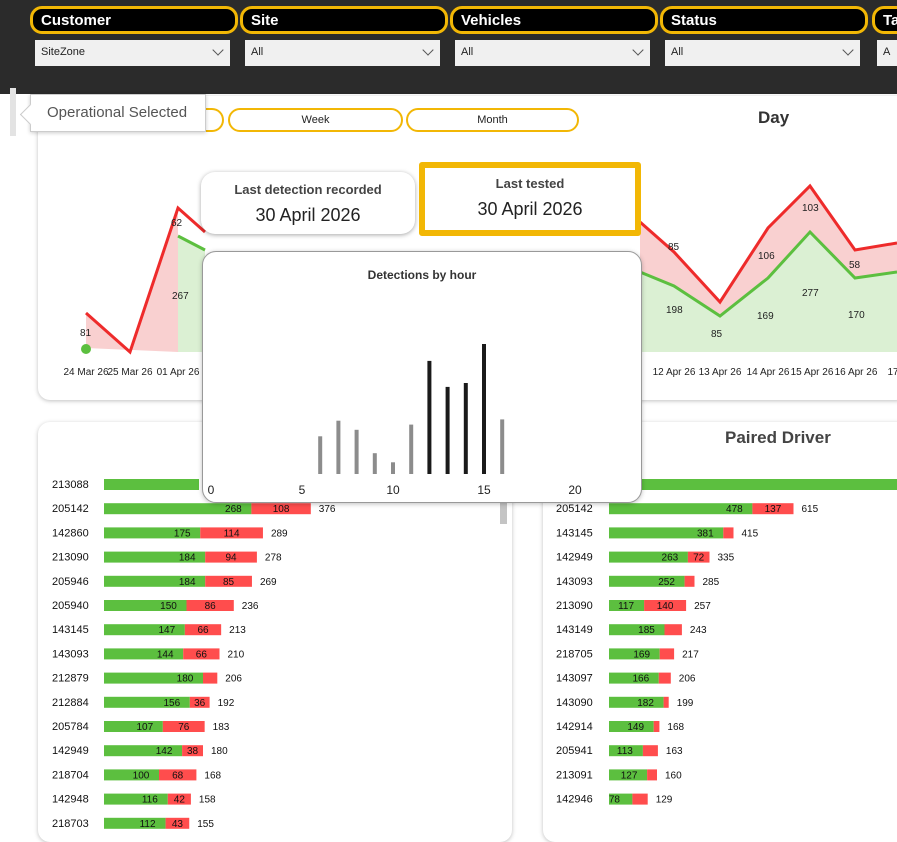  I want to click on bar-red-label: 68, so click(178, 775).